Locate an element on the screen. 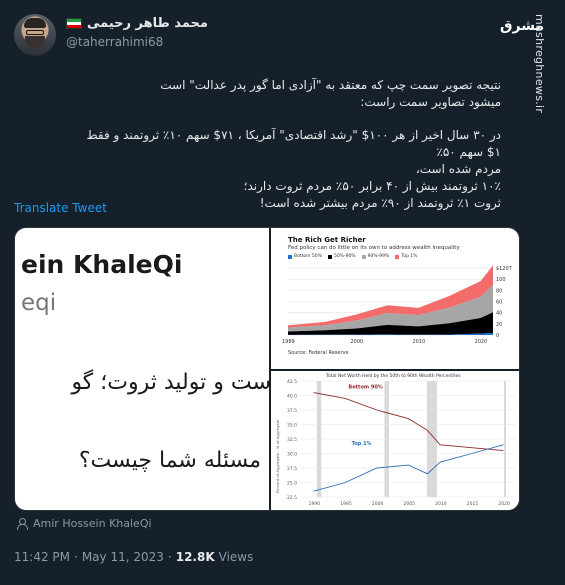 This screenshot has width=565, height=585. avatar is located at coordinates (35, 35).